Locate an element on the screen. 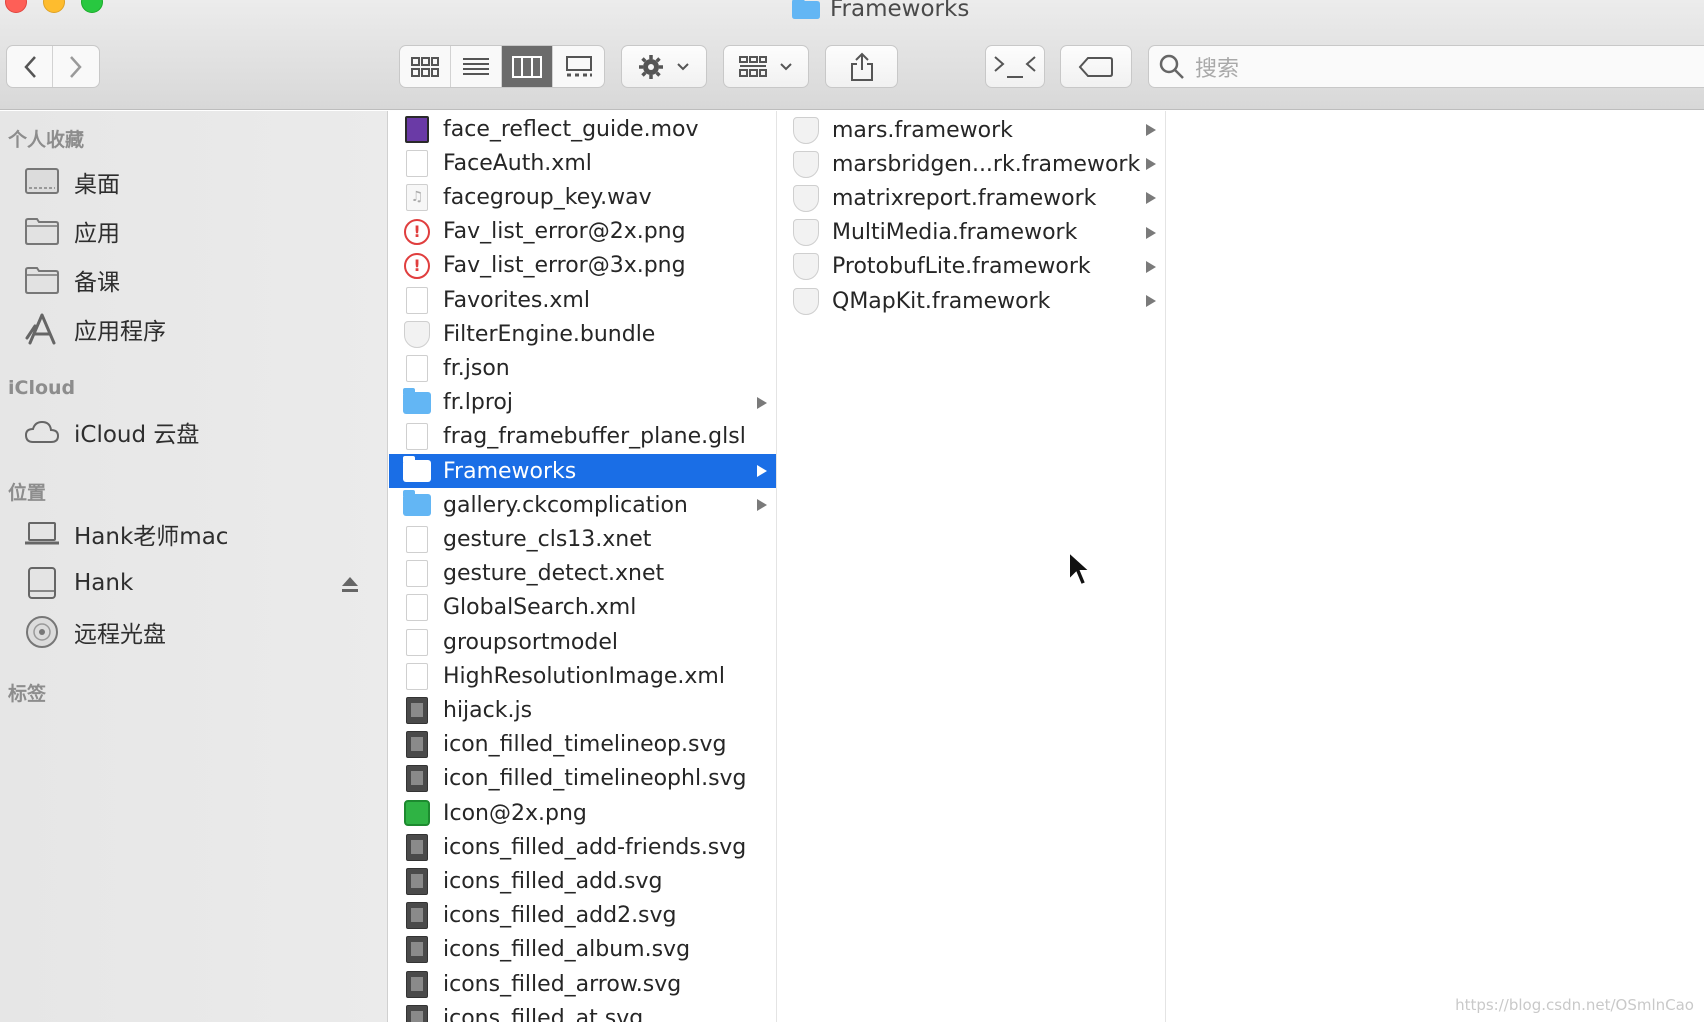 The height and width of the screenshot is (1022, 1704). file-row: GlobalSearch.xml is located at coordinates (582, 608).